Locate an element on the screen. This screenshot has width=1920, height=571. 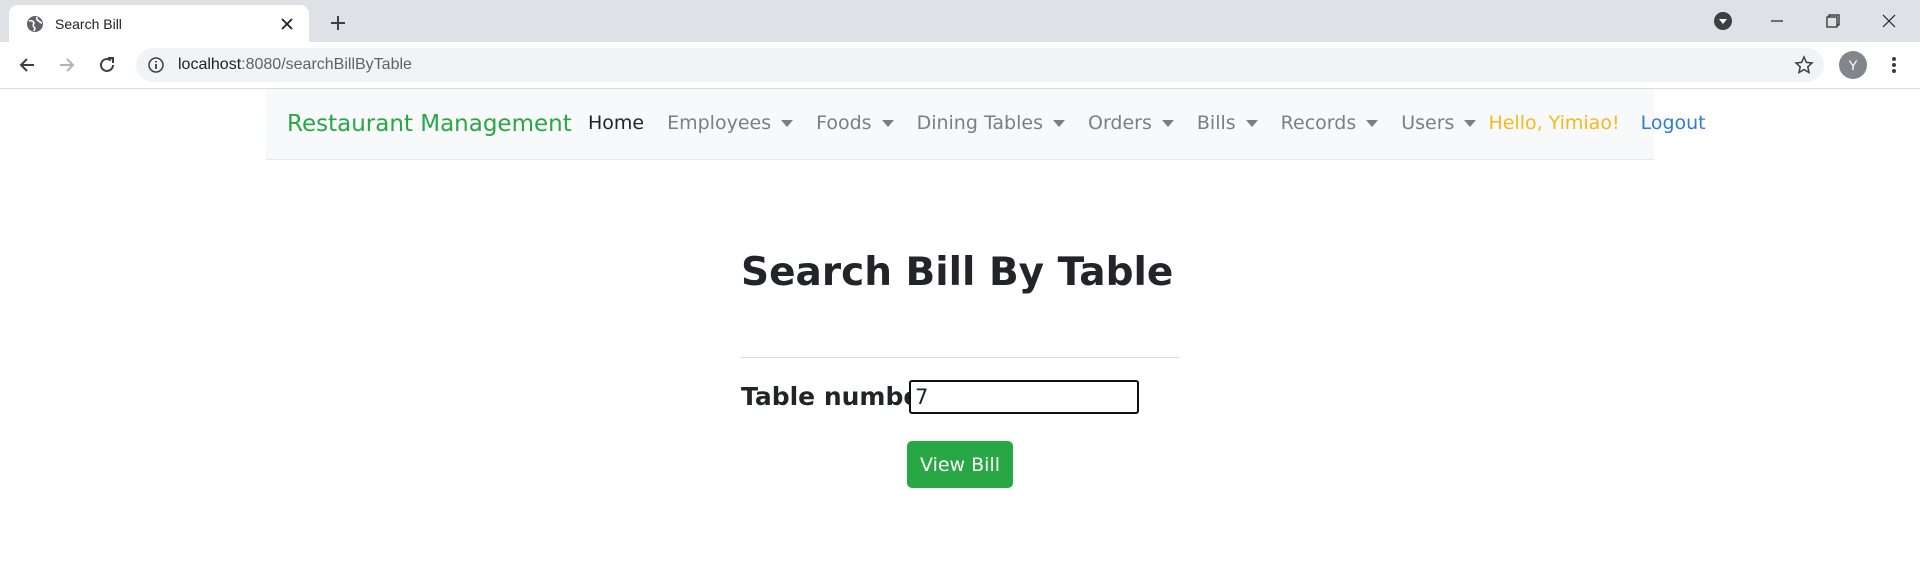
nav-home-label: Home is located at coordinates (616, 123).